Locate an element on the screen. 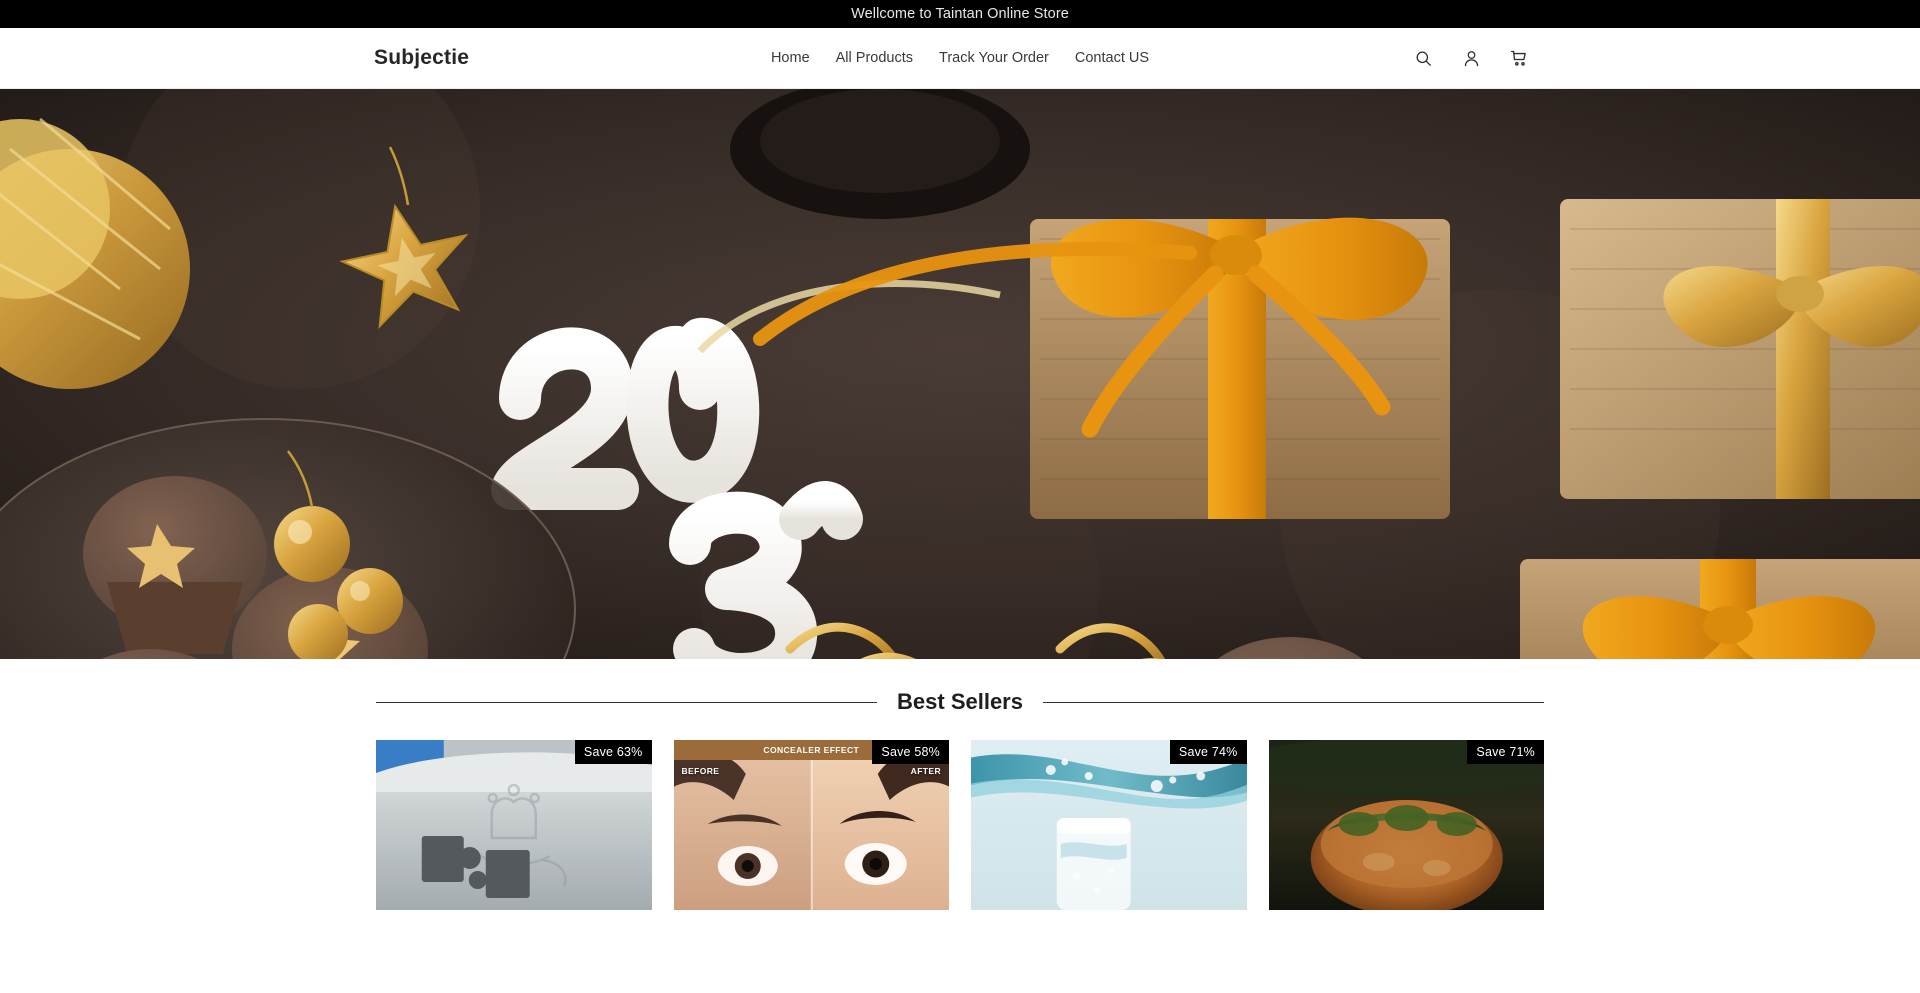 This screenshot has width=1920, height=993. hero-gift-right-top is located at coordinates (1740, 349).